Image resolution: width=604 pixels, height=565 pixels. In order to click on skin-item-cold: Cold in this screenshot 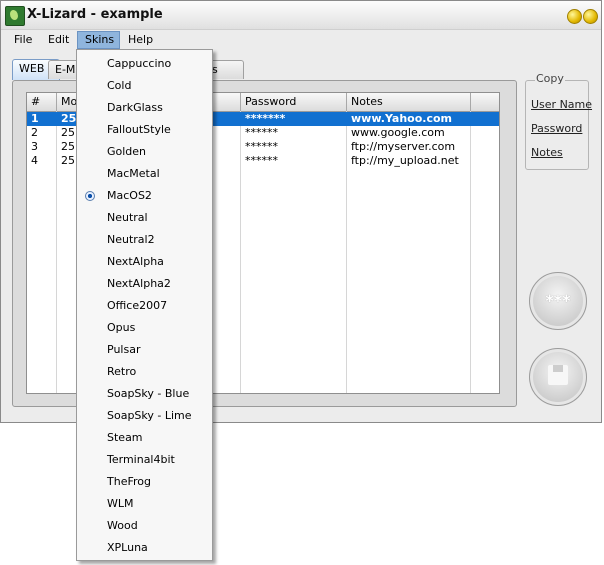, I will do `click(144, 86)`.